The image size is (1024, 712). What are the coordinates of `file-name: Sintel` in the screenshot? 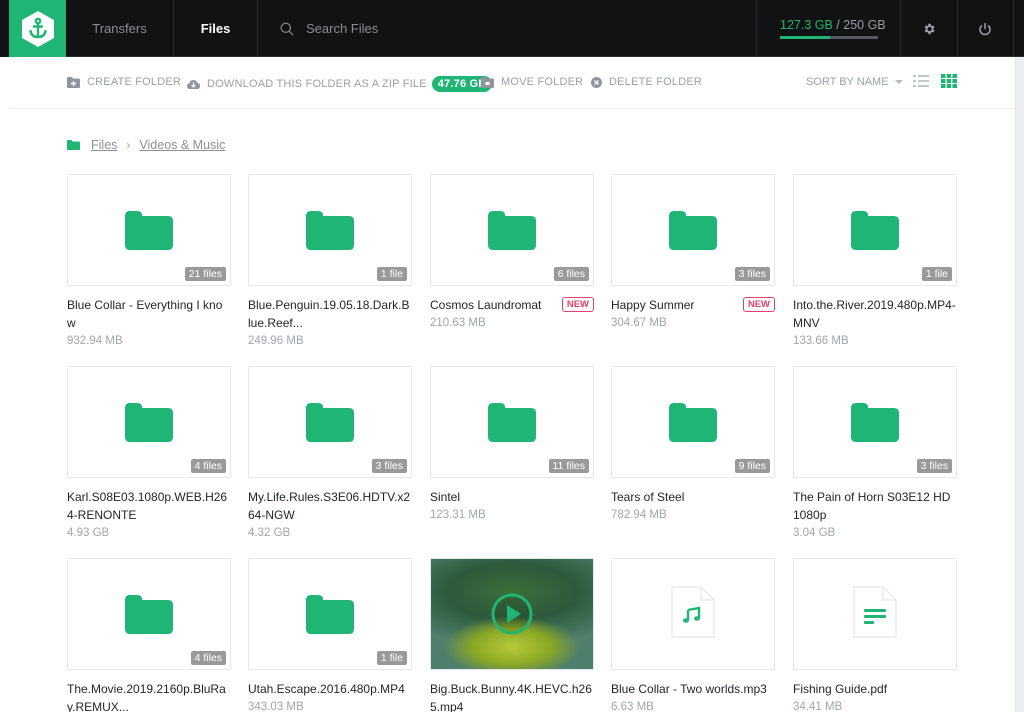 It's located at (512, 497).